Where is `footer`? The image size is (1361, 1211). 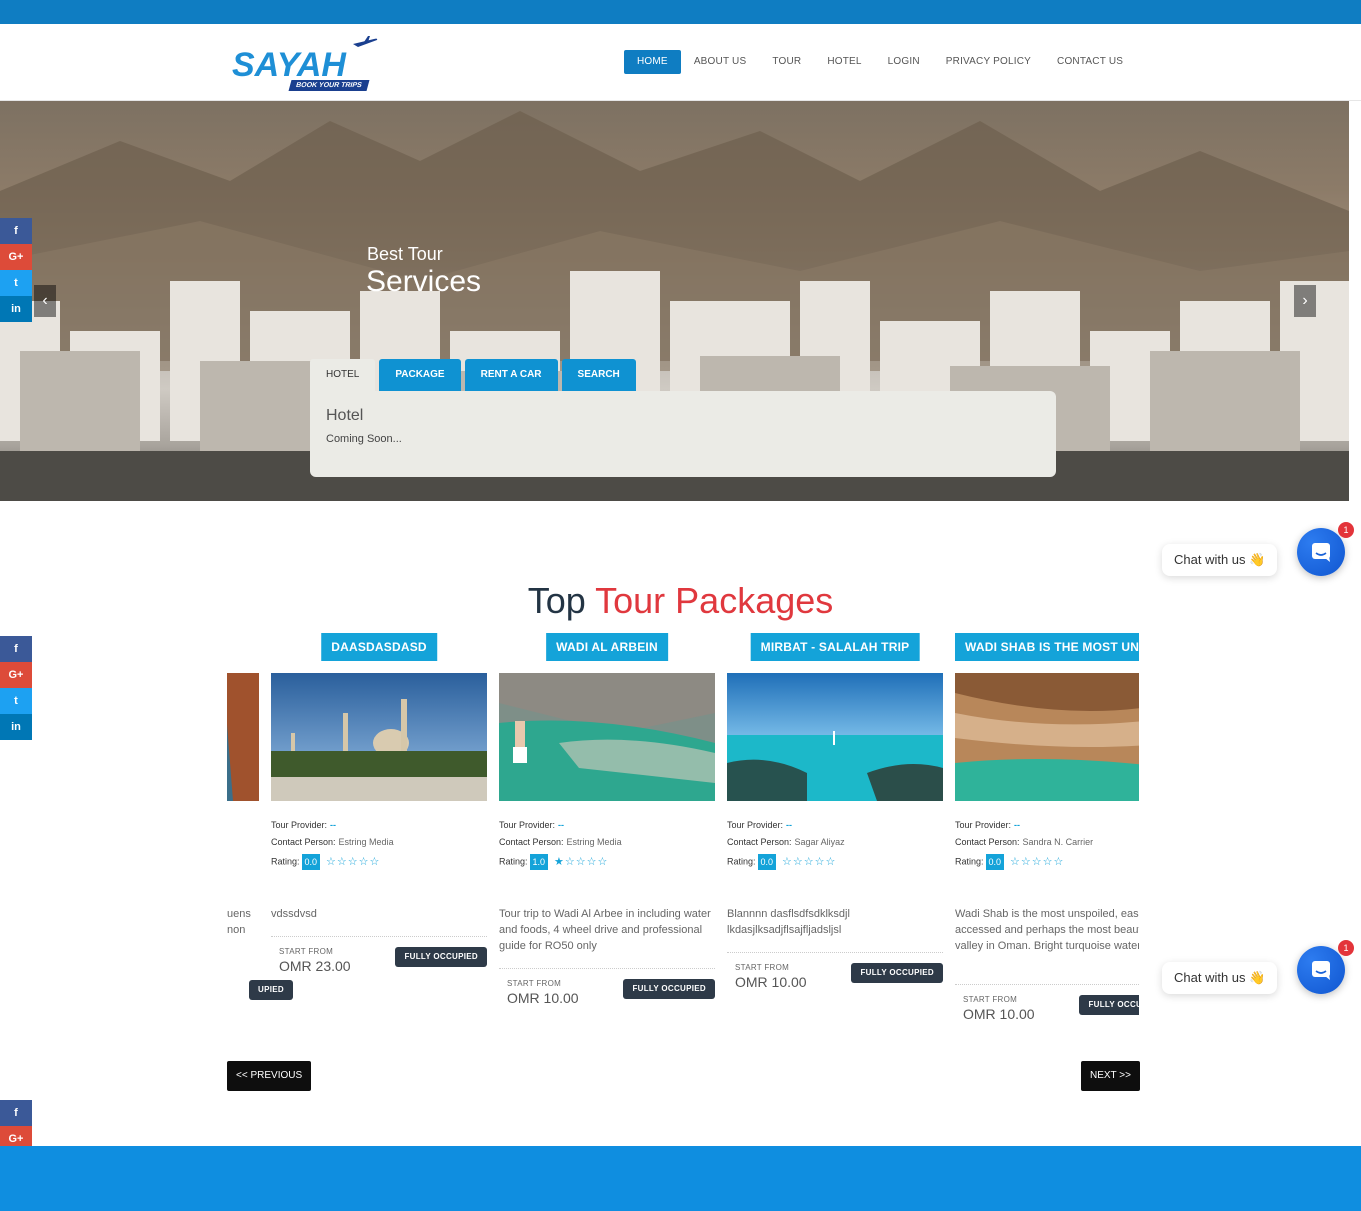
footer is located at coordinates (680, 1178).